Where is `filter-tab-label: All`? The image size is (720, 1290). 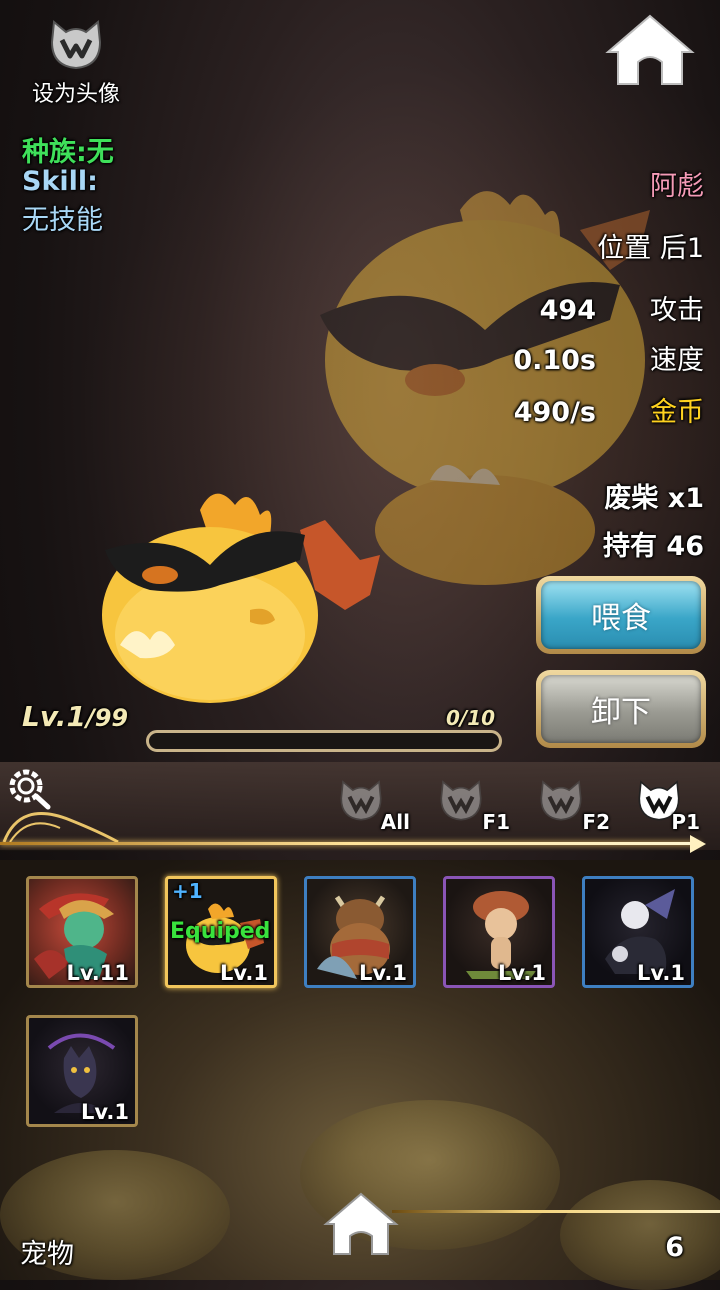 filter-tab-label: All is located at coordinates (395, 822).